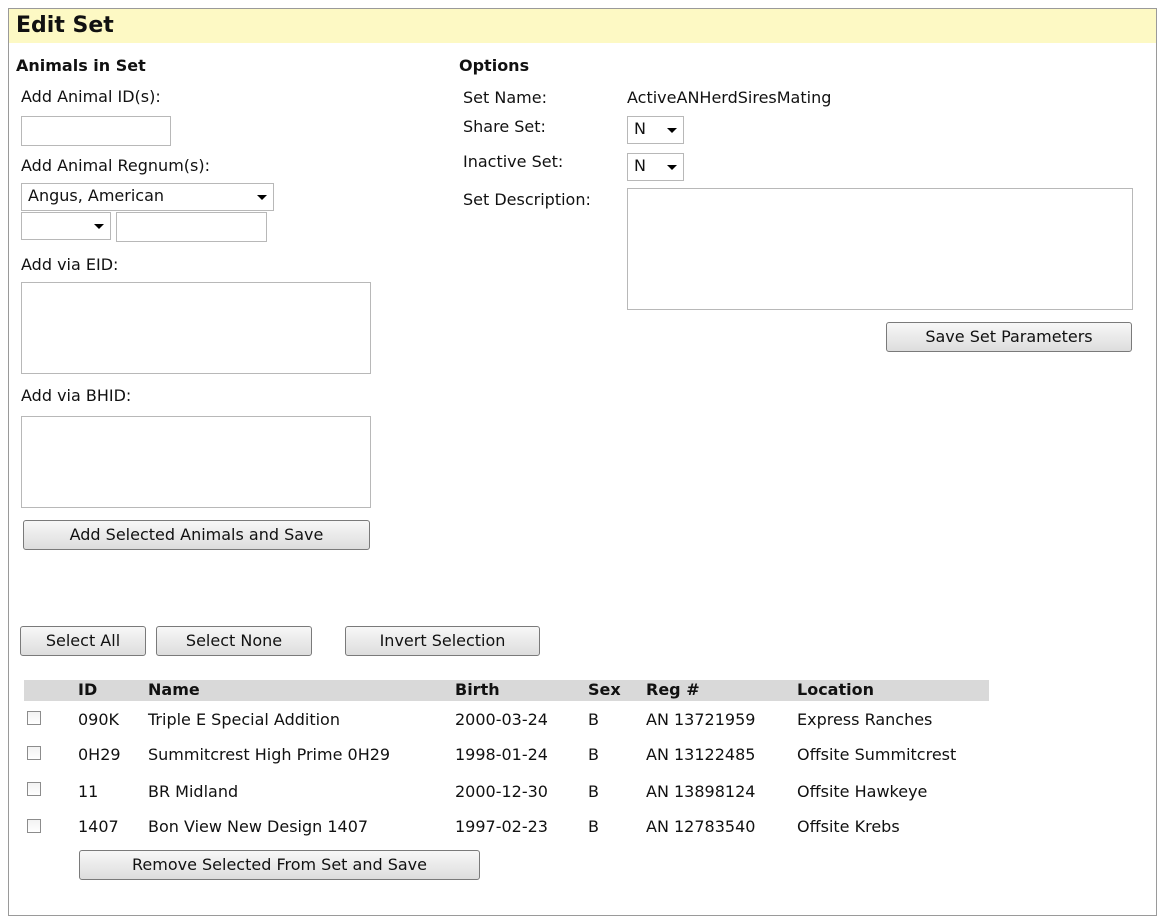 The height and width of the screenshot is (921, 1162). Describe the element at coordinates (848, 826) in the screenshot. I see `row-location: Offsite Krebs` at that location.